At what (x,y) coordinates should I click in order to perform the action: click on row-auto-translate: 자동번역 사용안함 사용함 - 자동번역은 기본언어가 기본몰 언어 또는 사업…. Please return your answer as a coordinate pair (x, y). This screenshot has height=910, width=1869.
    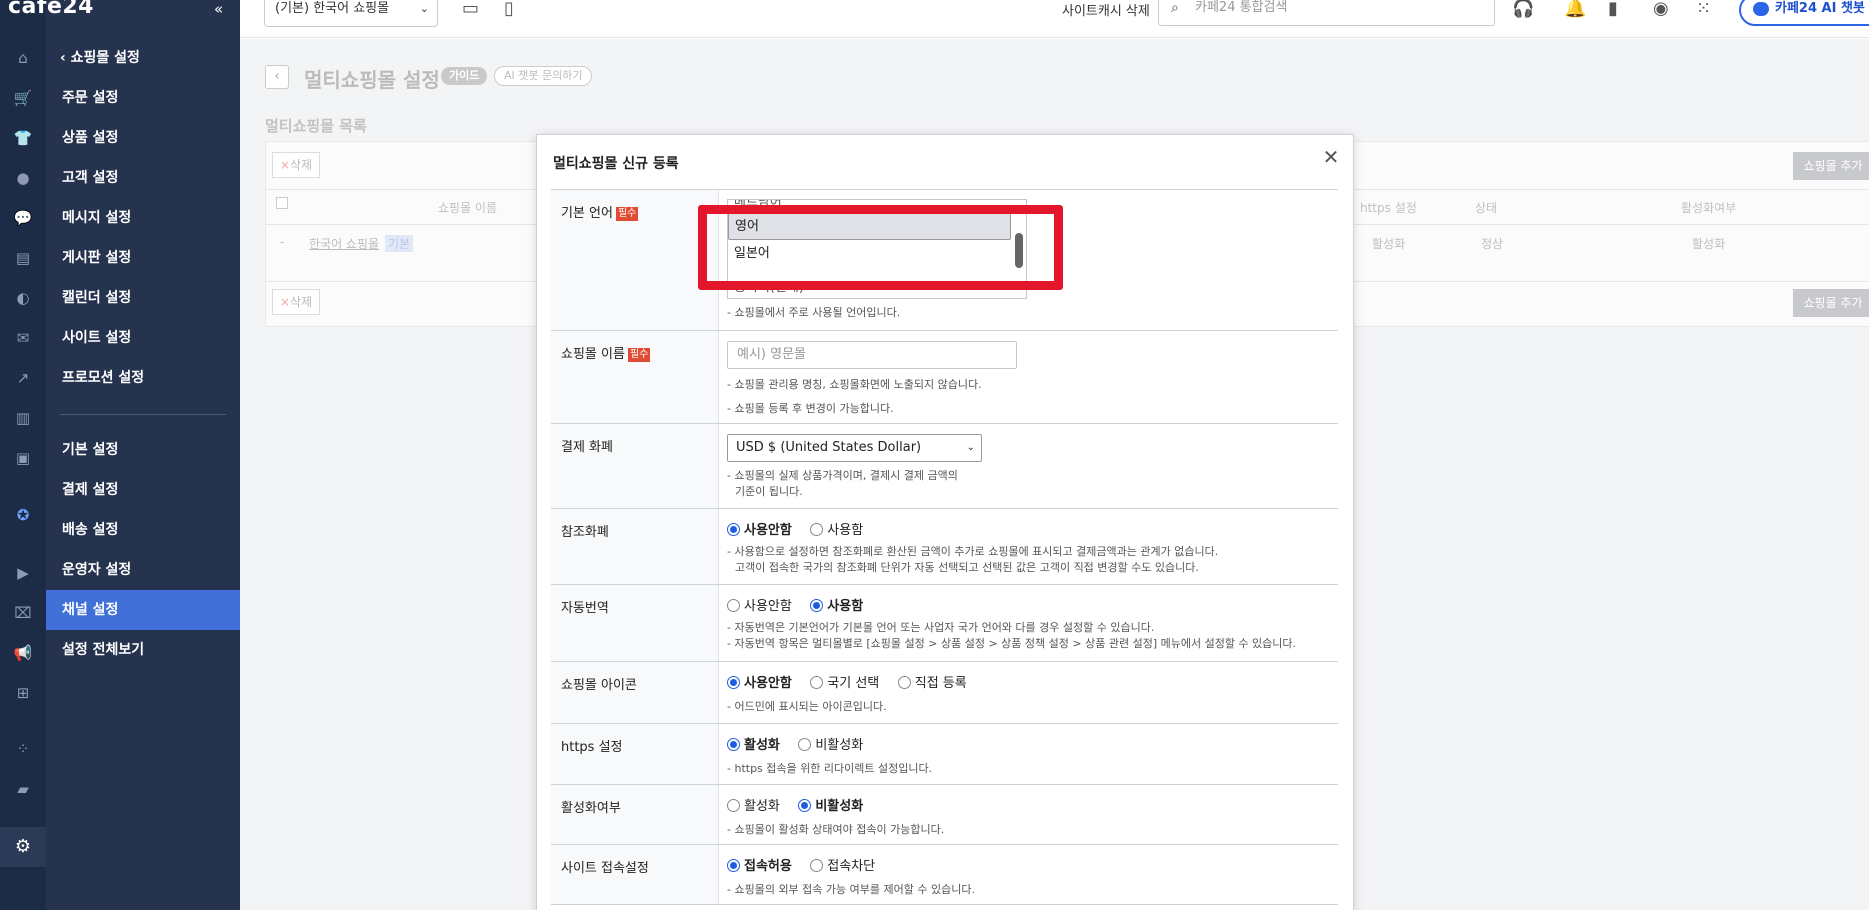
    Looking at the image, I should click on (944, 623).